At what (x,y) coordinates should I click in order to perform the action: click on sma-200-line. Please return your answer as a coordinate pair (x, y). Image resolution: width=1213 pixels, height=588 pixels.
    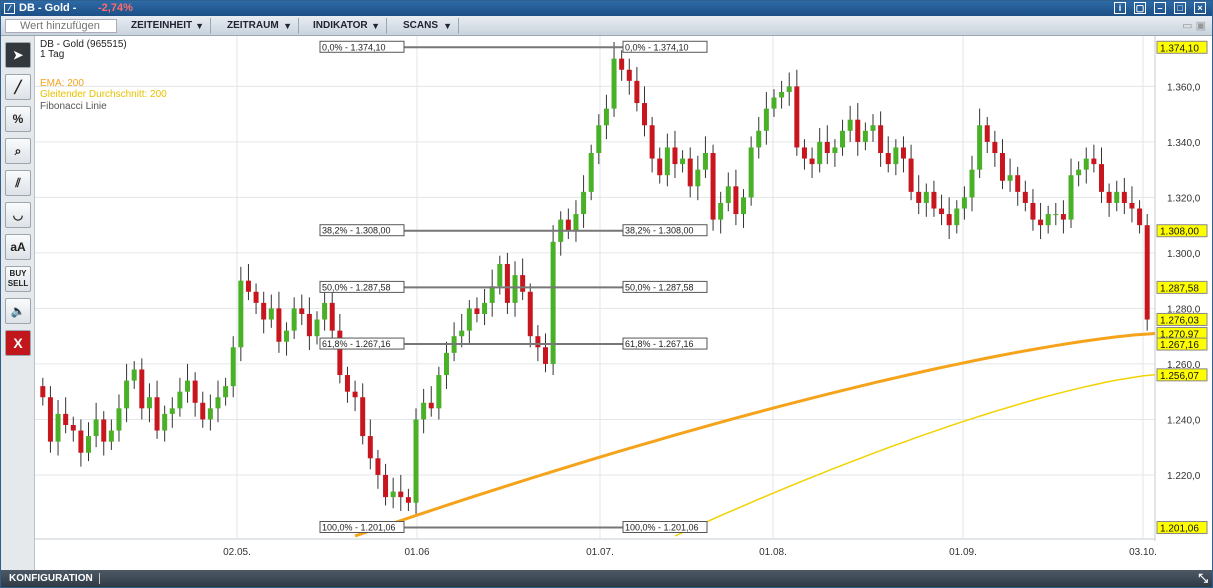
    Looking at the image, I should click on (915, 455).